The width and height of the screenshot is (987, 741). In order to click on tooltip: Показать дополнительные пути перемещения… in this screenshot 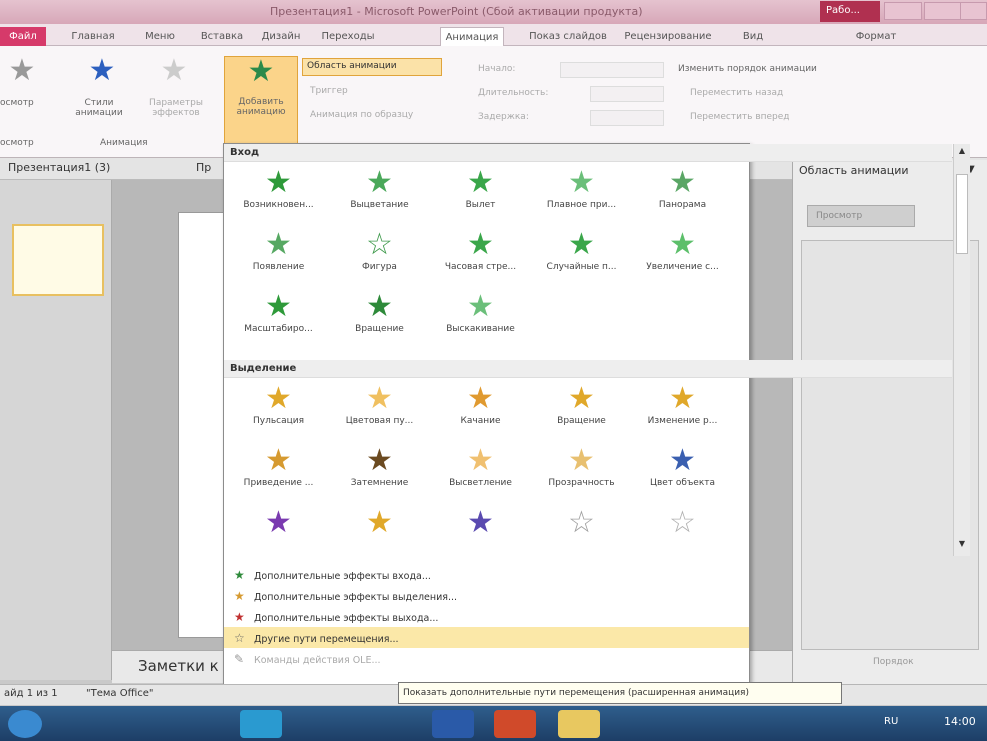, I will do `click(620, 693)`.